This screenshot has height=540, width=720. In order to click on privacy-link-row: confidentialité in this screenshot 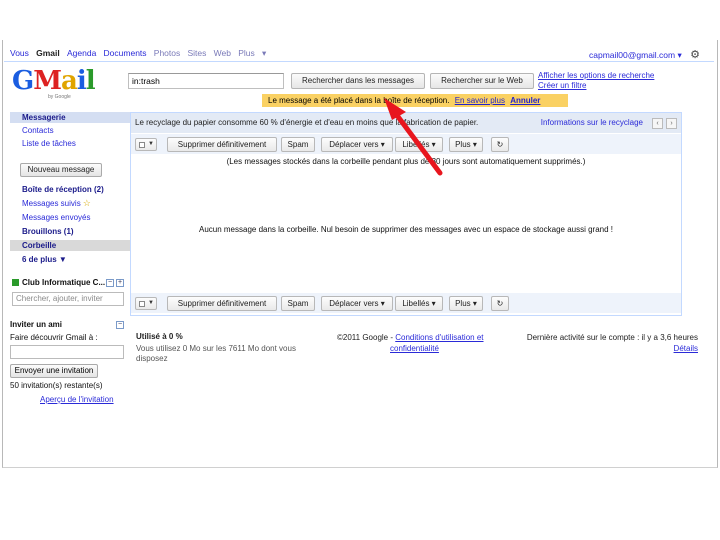, I will do `click(414, 349)`.